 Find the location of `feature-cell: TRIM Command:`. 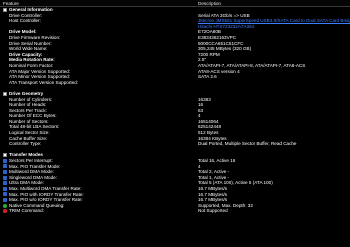

feature-cell: TRIM Command: is located at coordinates (99, 211).